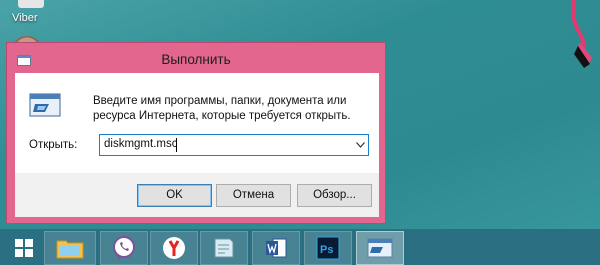 The image size is (600, 265). I want to click on folder-icon, so click(70, 249).